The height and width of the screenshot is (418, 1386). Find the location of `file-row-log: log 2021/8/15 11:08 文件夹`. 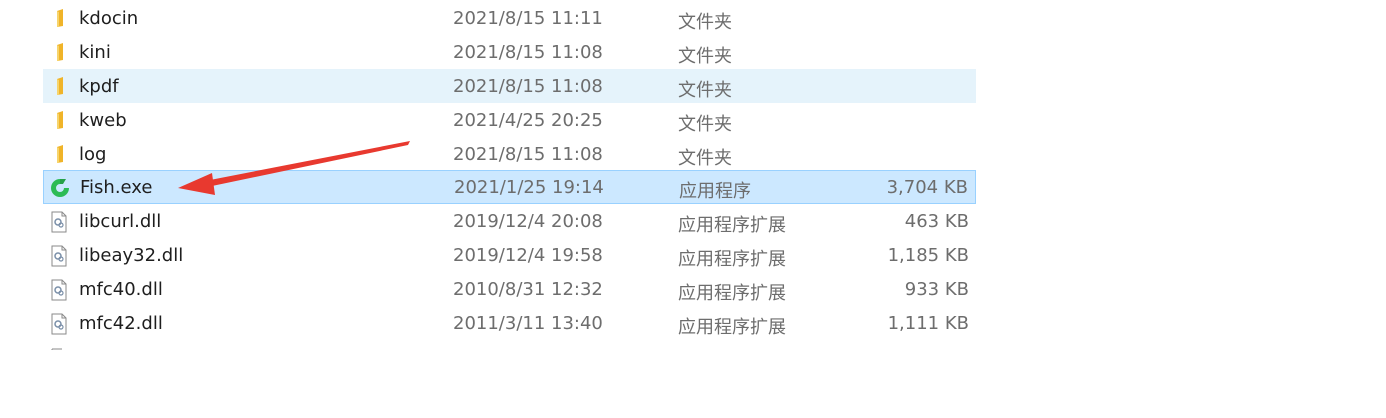

file-row-log: log 2021/8/15 11:08 文件夹 is located at coordinates (509, 154).